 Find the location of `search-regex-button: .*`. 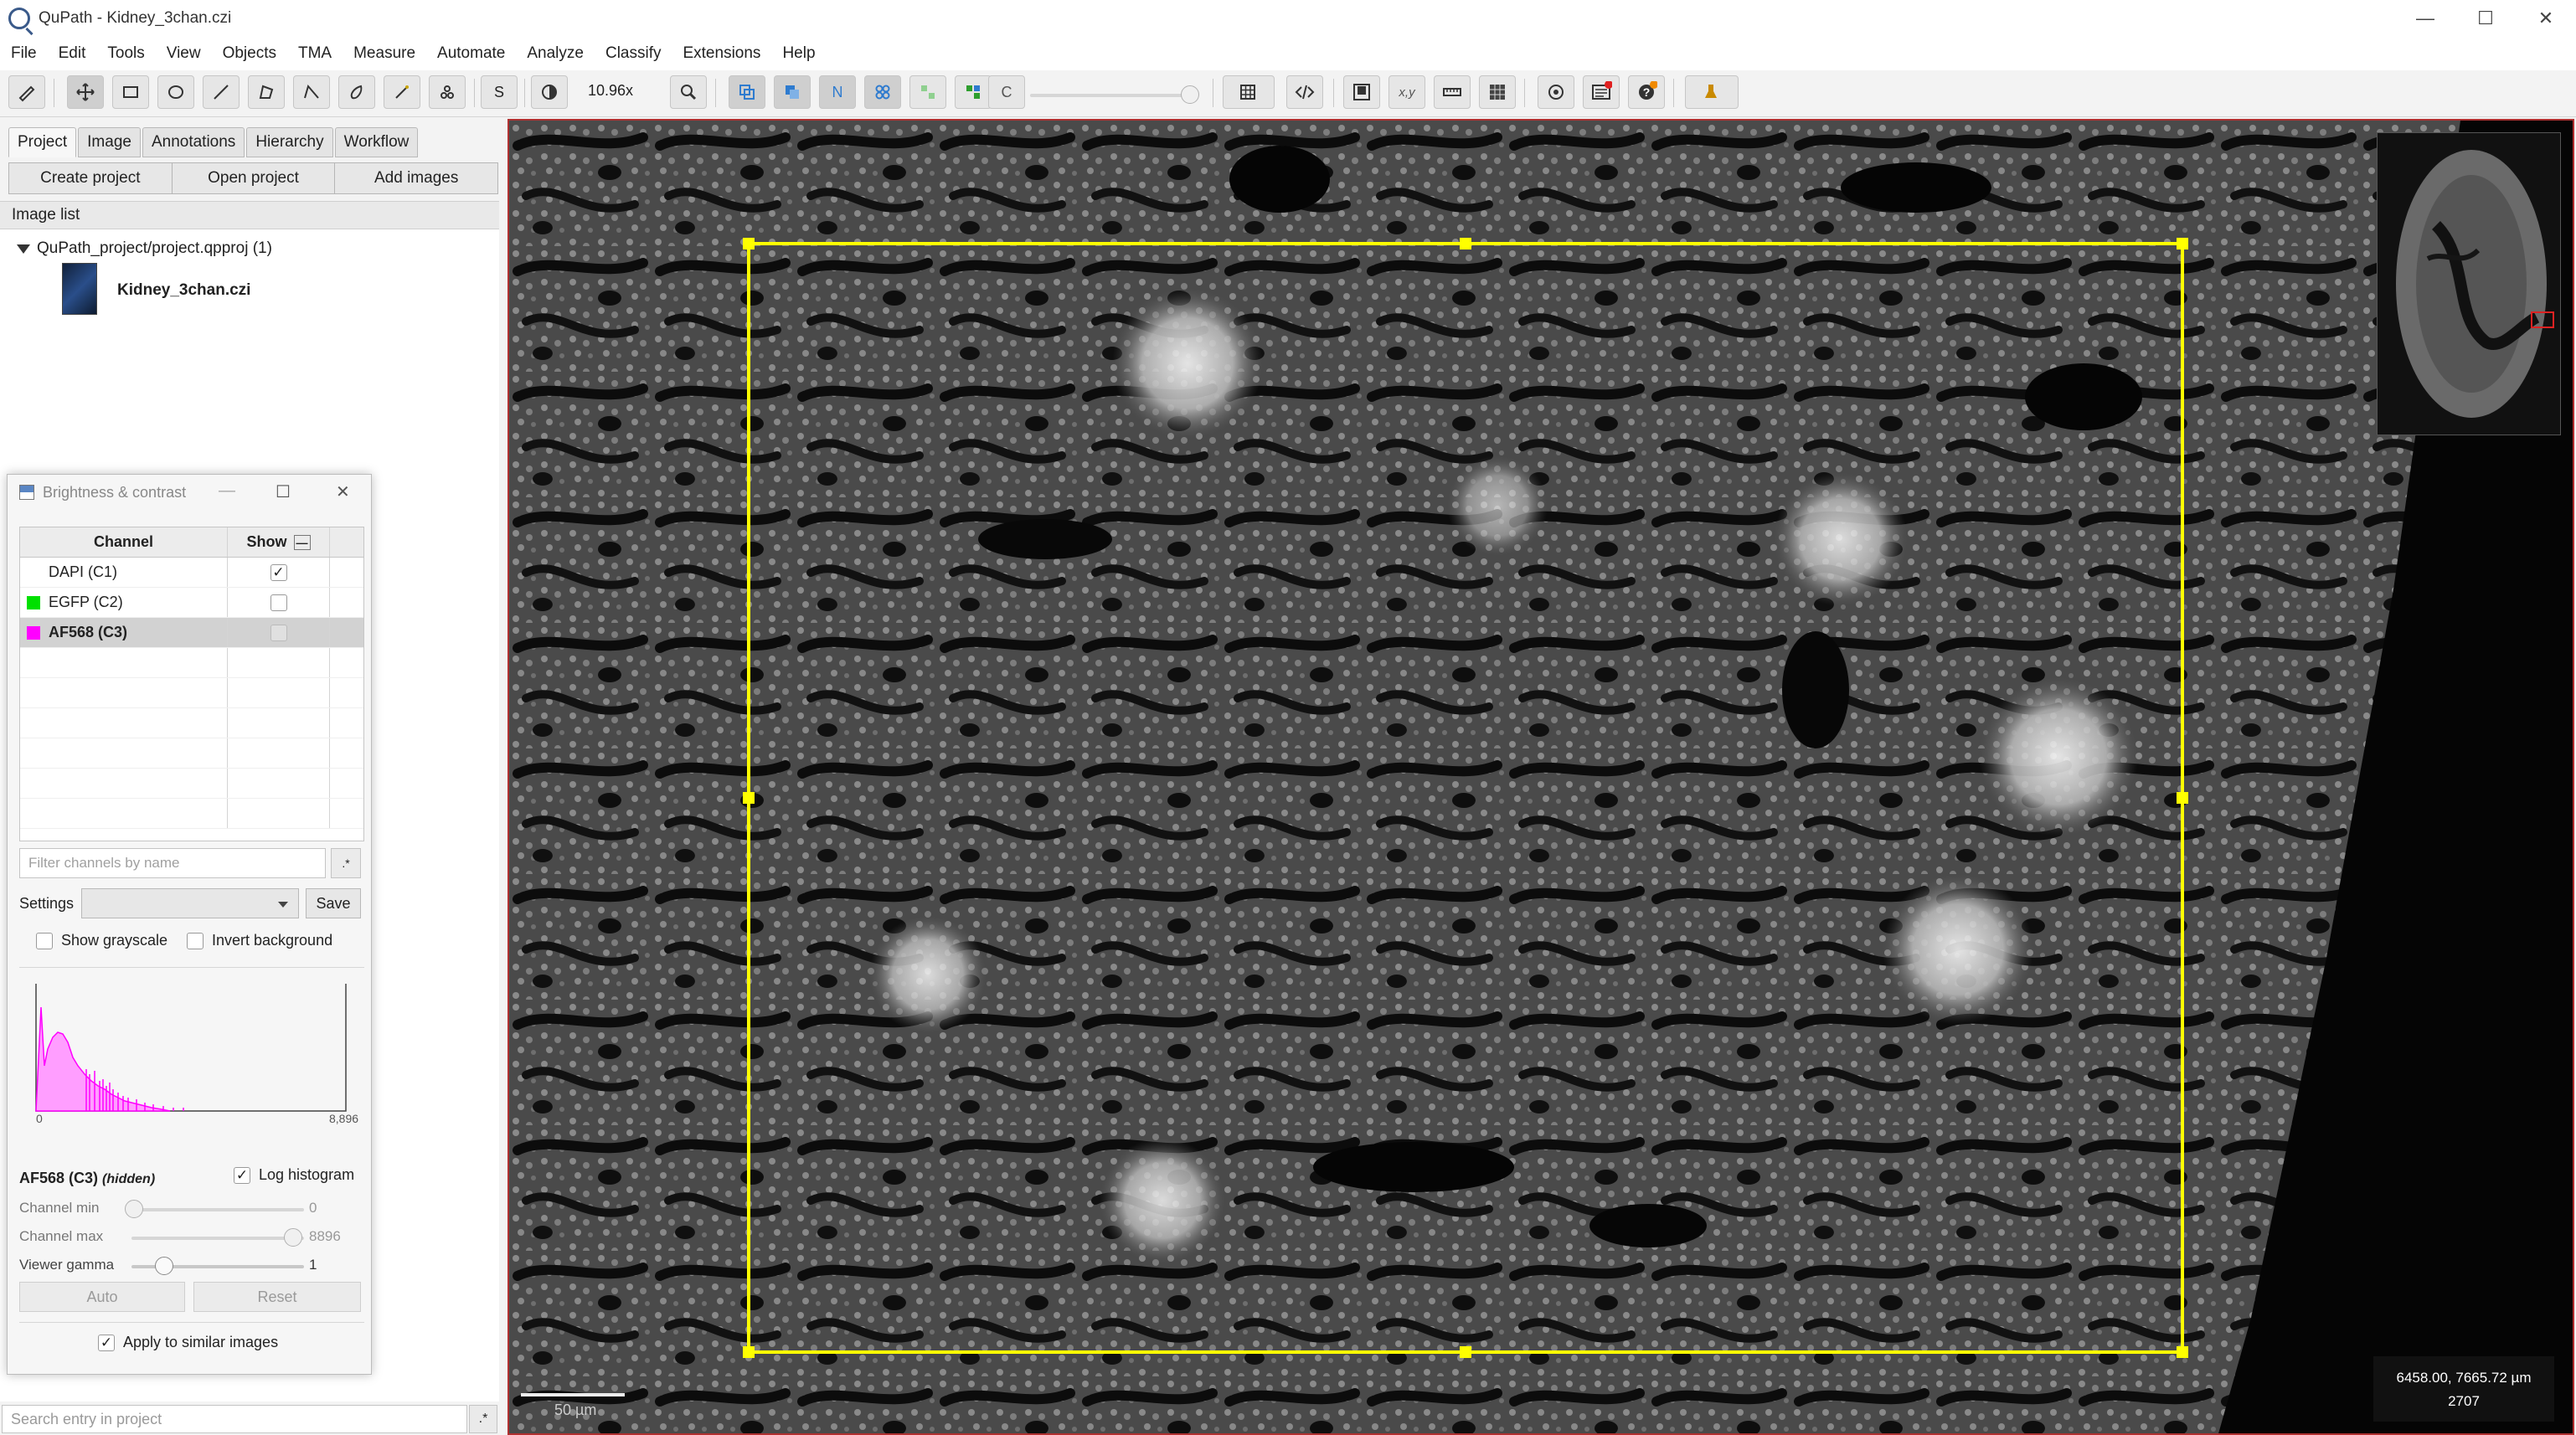

search-regex-button: .* is located at coordinates (483, 1419).